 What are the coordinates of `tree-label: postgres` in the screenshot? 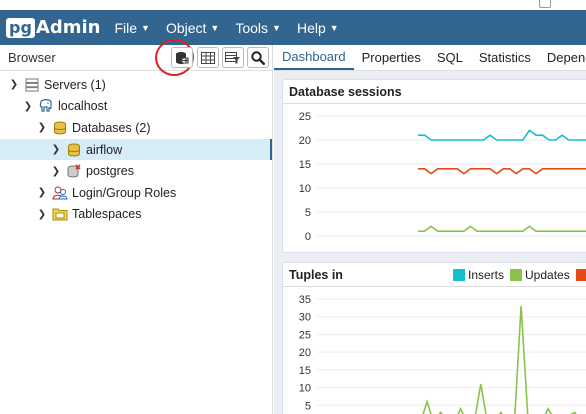 It's located at (110, 171).